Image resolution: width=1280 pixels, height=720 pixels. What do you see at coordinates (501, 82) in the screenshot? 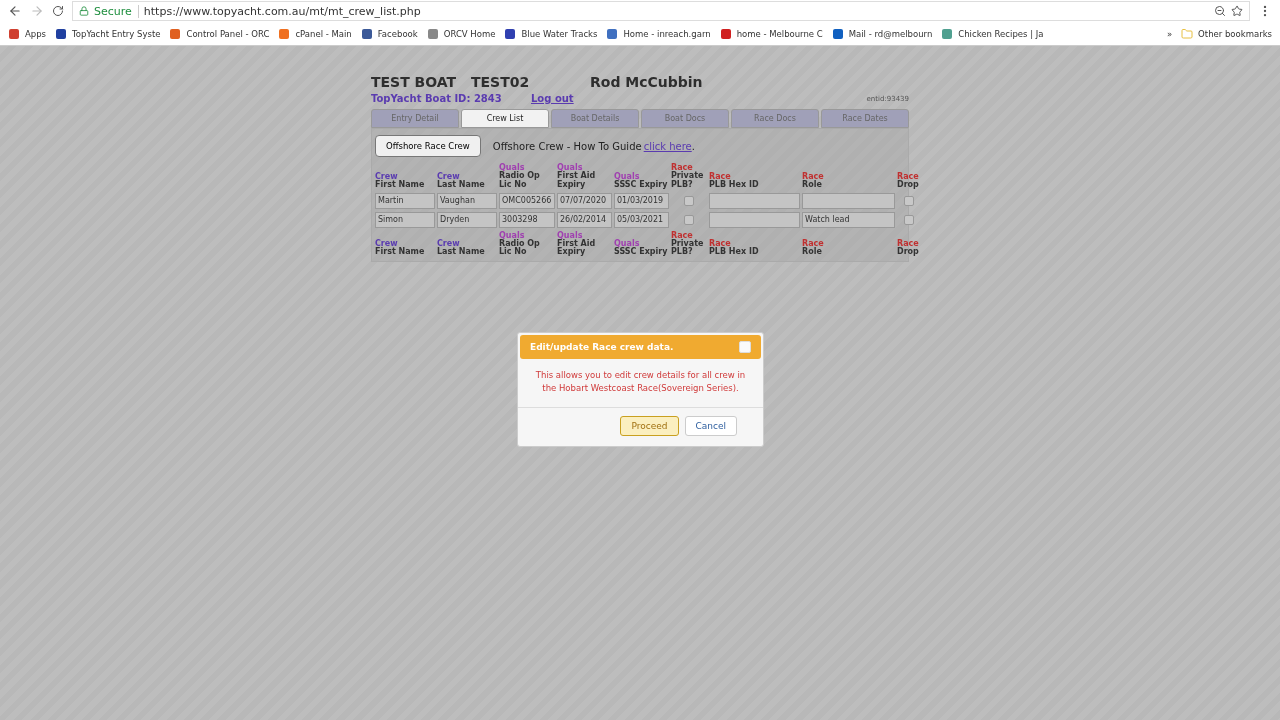
I see `boat-code: TEST02` at bounding box center [501, 82].